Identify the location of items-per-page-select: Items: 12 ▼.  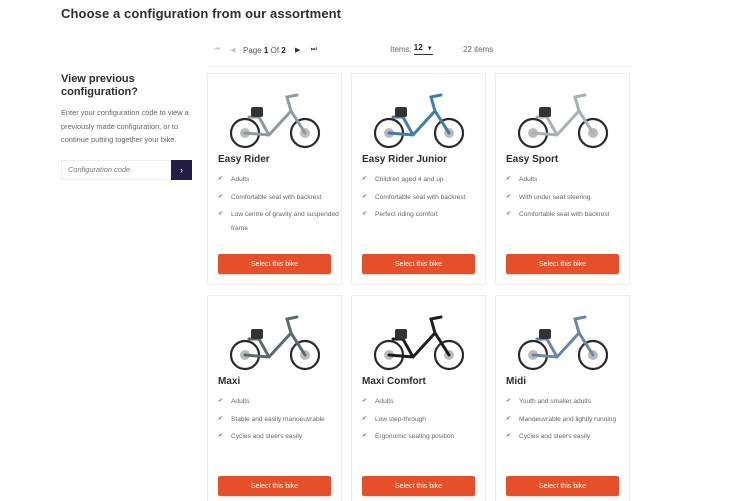
(411, 49).